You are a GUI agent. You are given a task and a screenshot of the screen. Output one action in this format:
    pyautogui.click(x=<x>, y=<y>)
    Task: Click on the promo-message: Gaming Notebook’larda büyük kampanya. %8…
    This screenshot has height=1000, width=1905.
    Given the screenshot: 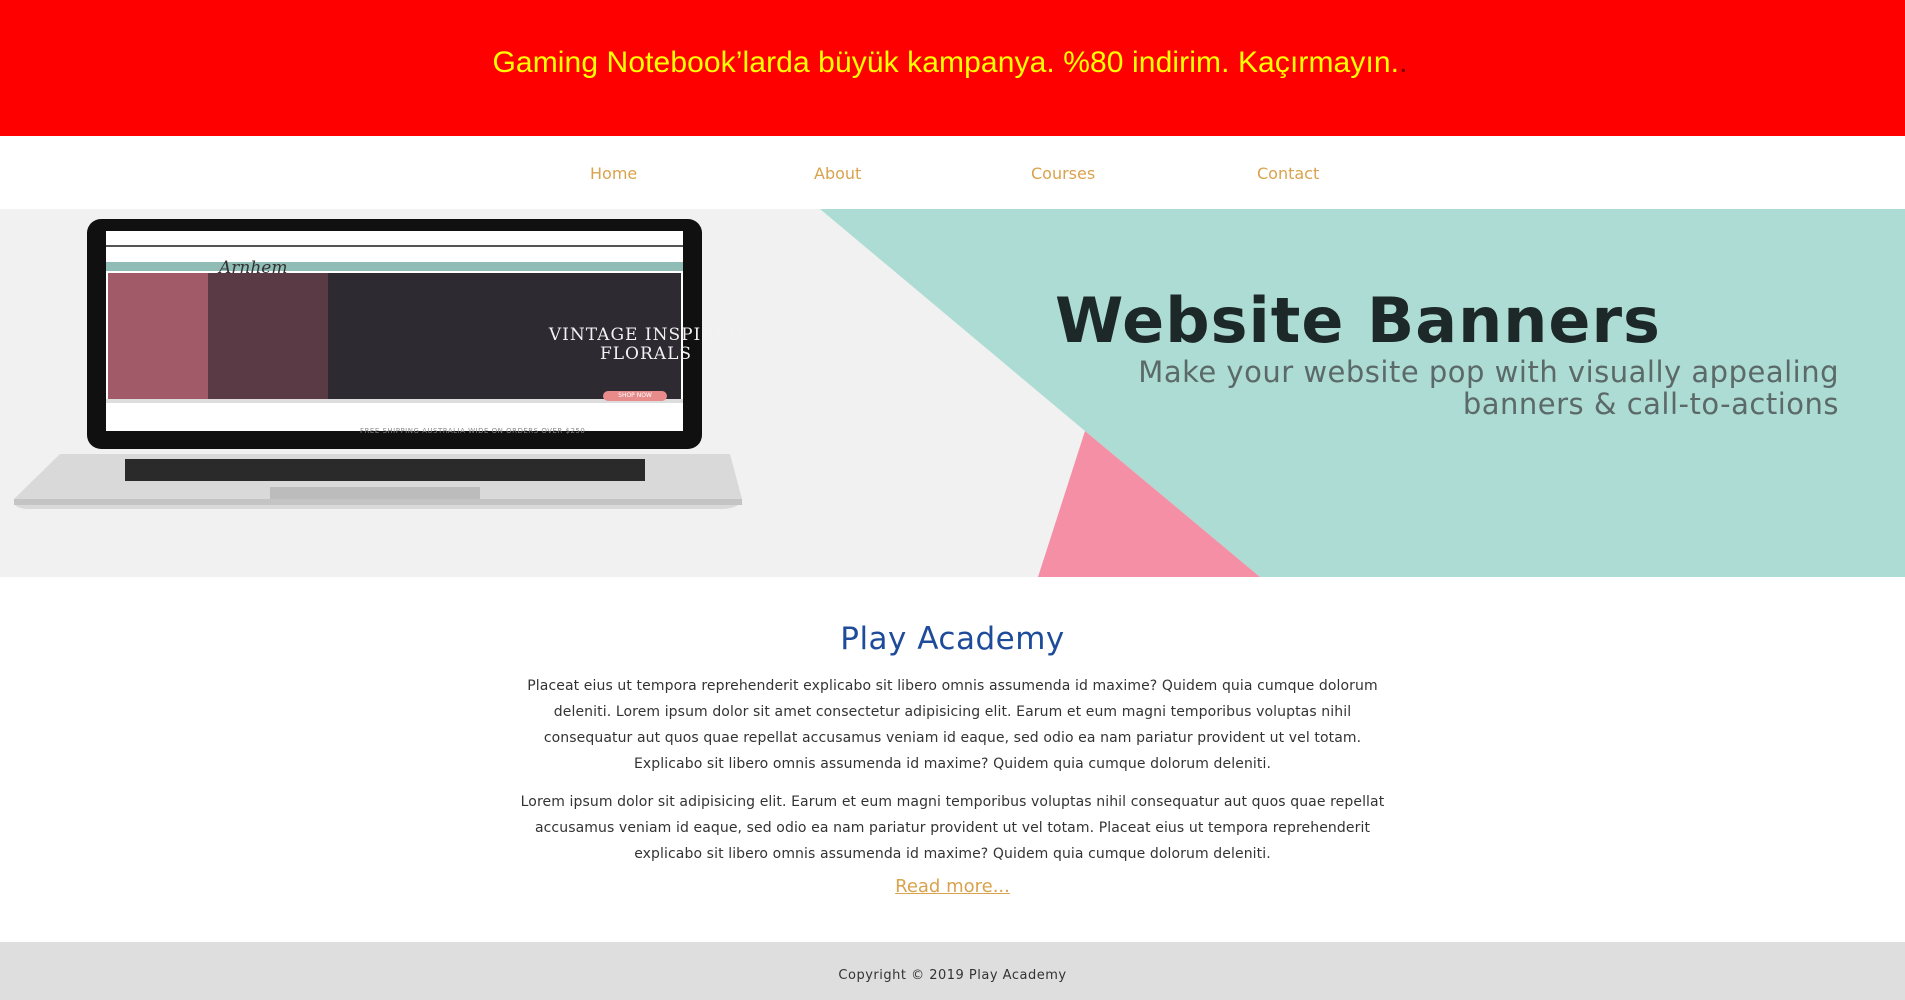 What is the action you would take?
    pyautogui.click(x=946, y=62)
    